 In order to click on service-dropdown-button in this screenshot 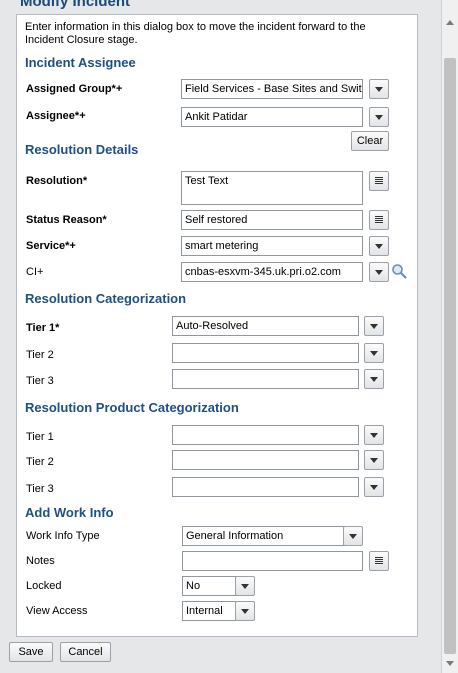, I will do `click(379, 246)`.